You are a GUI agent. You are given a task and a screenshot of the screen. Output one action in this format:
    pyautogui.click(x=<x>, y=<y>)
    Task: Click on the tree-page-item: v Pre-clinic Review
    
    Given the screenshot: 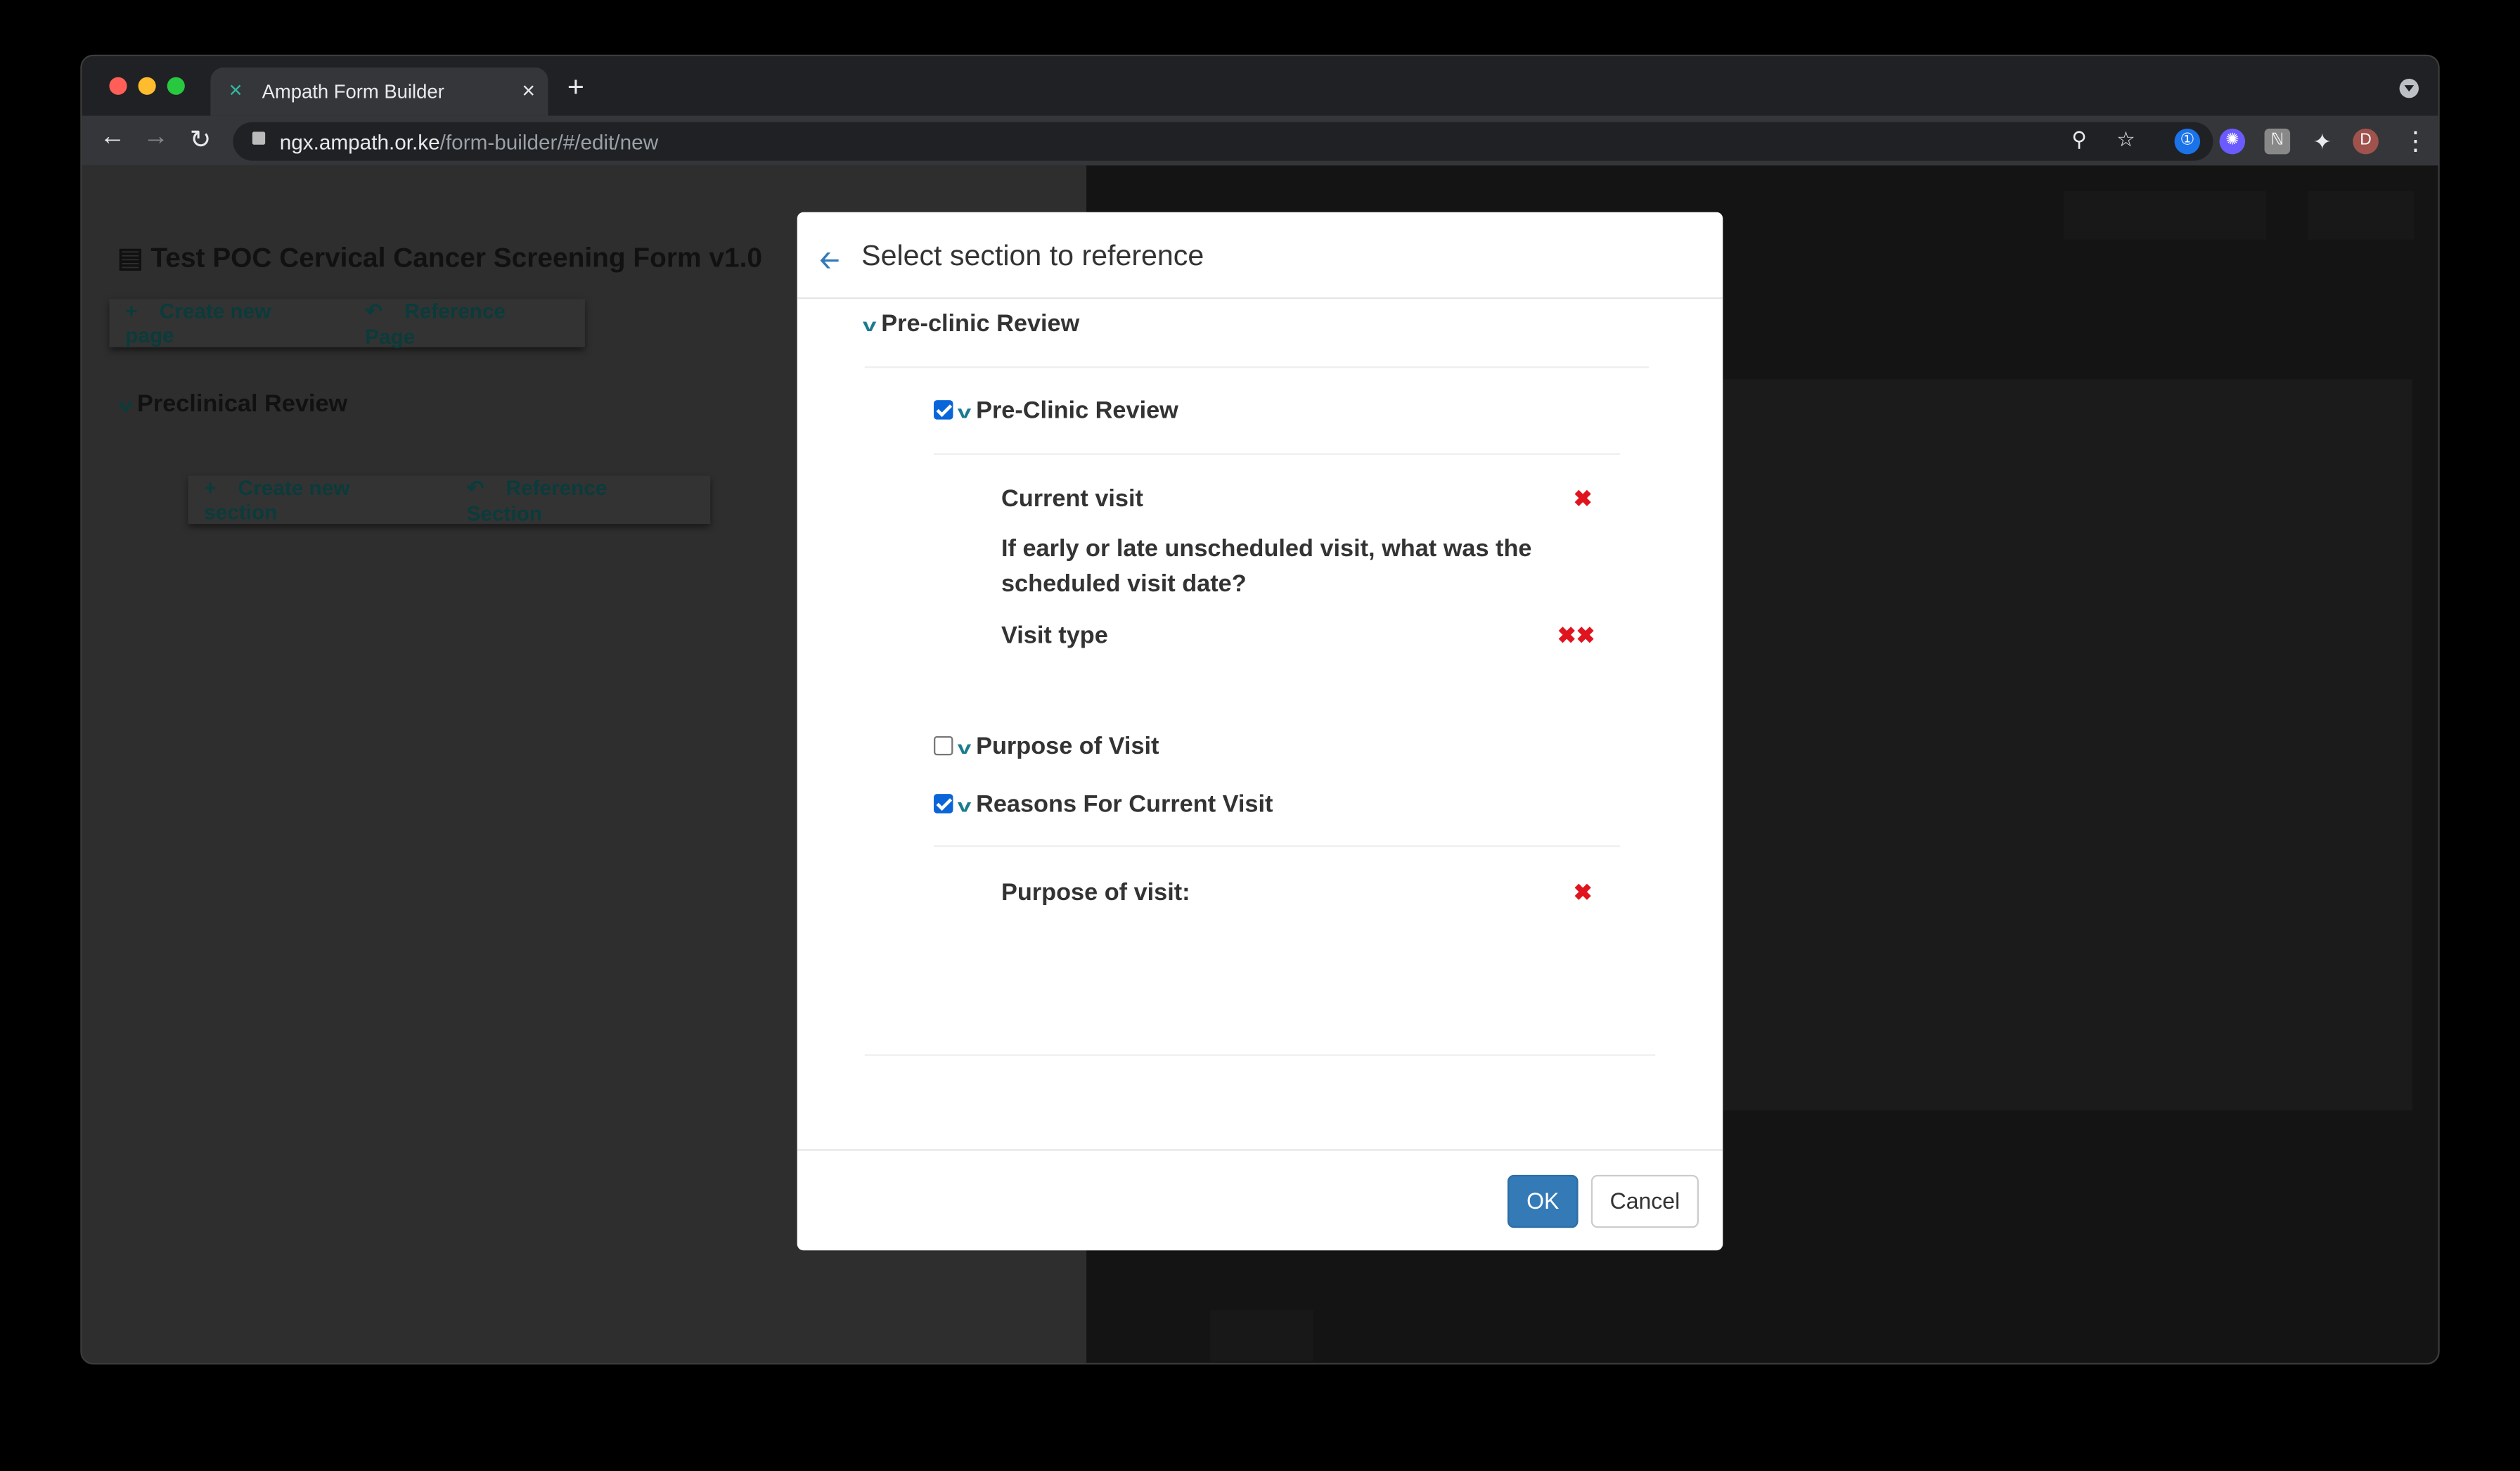 What is the action you would take?
    pyautogui.click(x=971, y=324)
    